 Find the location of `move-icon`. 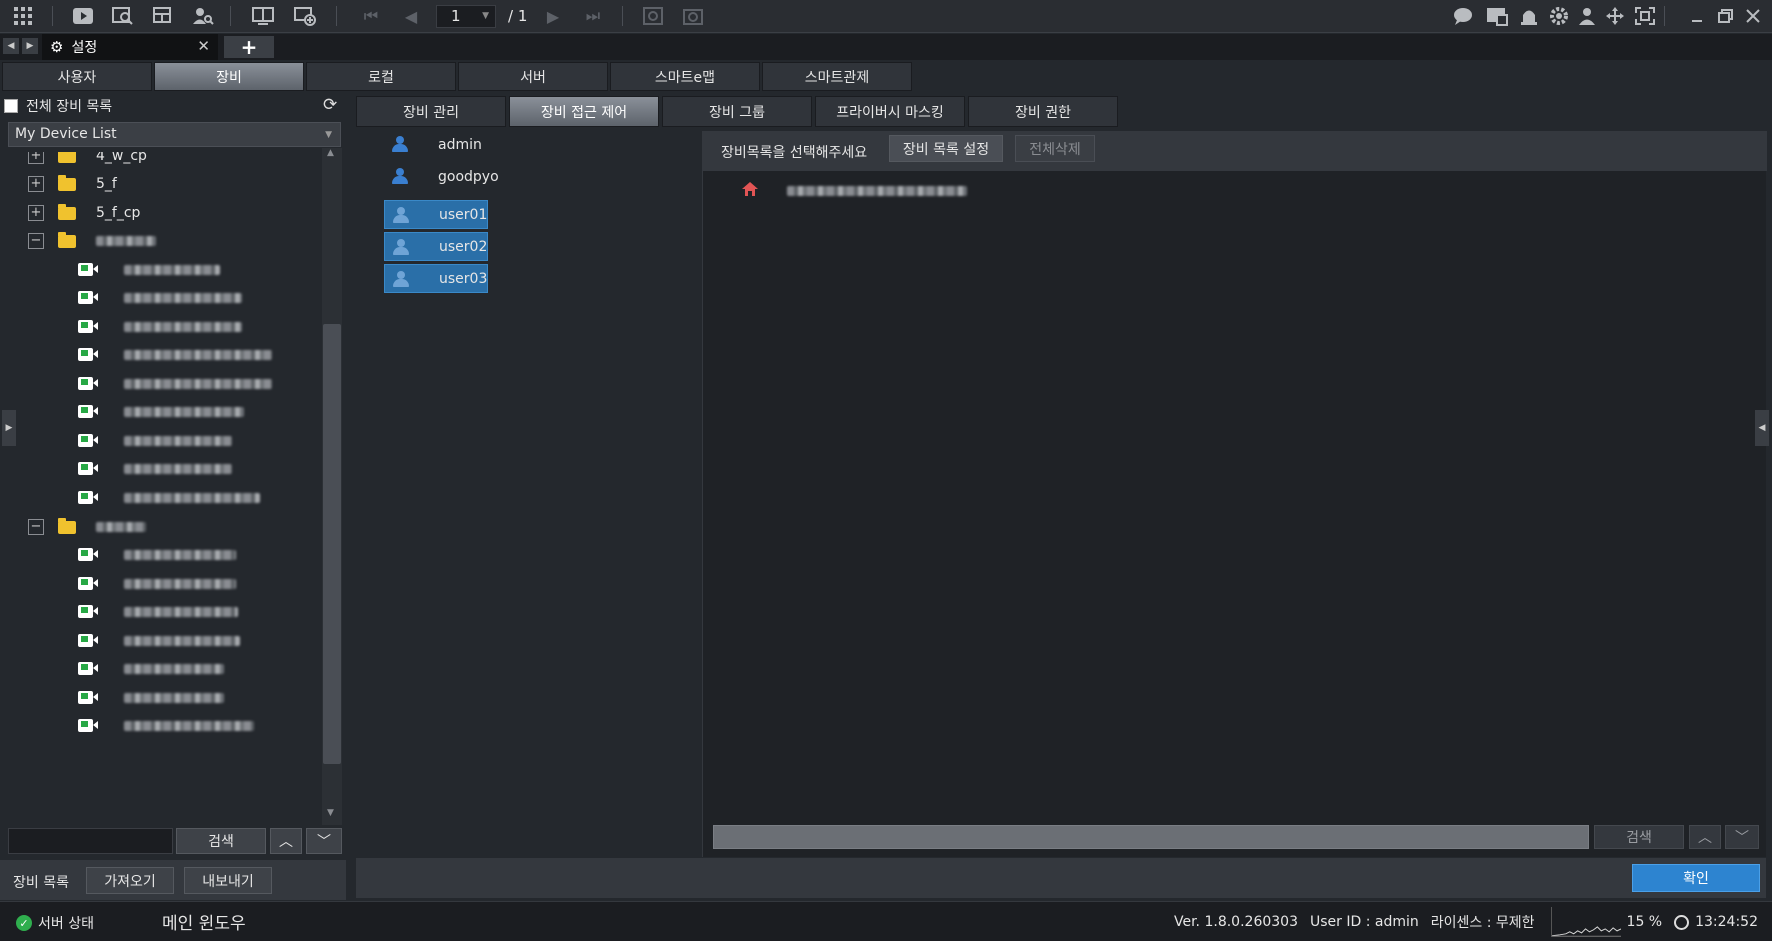

move-icon is located at coordinates (1615, 16).